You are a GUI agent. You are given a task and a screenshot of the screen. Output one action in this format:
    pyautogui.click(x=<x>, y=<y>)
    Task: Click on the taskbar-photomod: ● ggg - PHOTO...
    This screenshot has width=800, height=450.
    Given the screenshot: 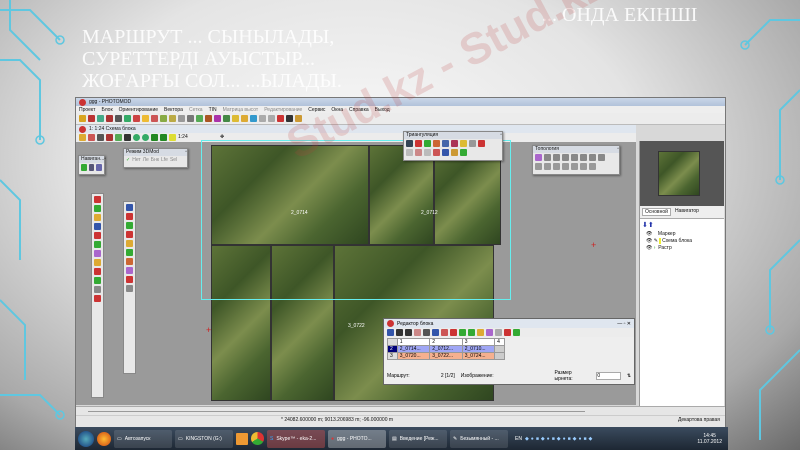 What is the action you would take?
    pyautogui.click(x=357, y=438)
    